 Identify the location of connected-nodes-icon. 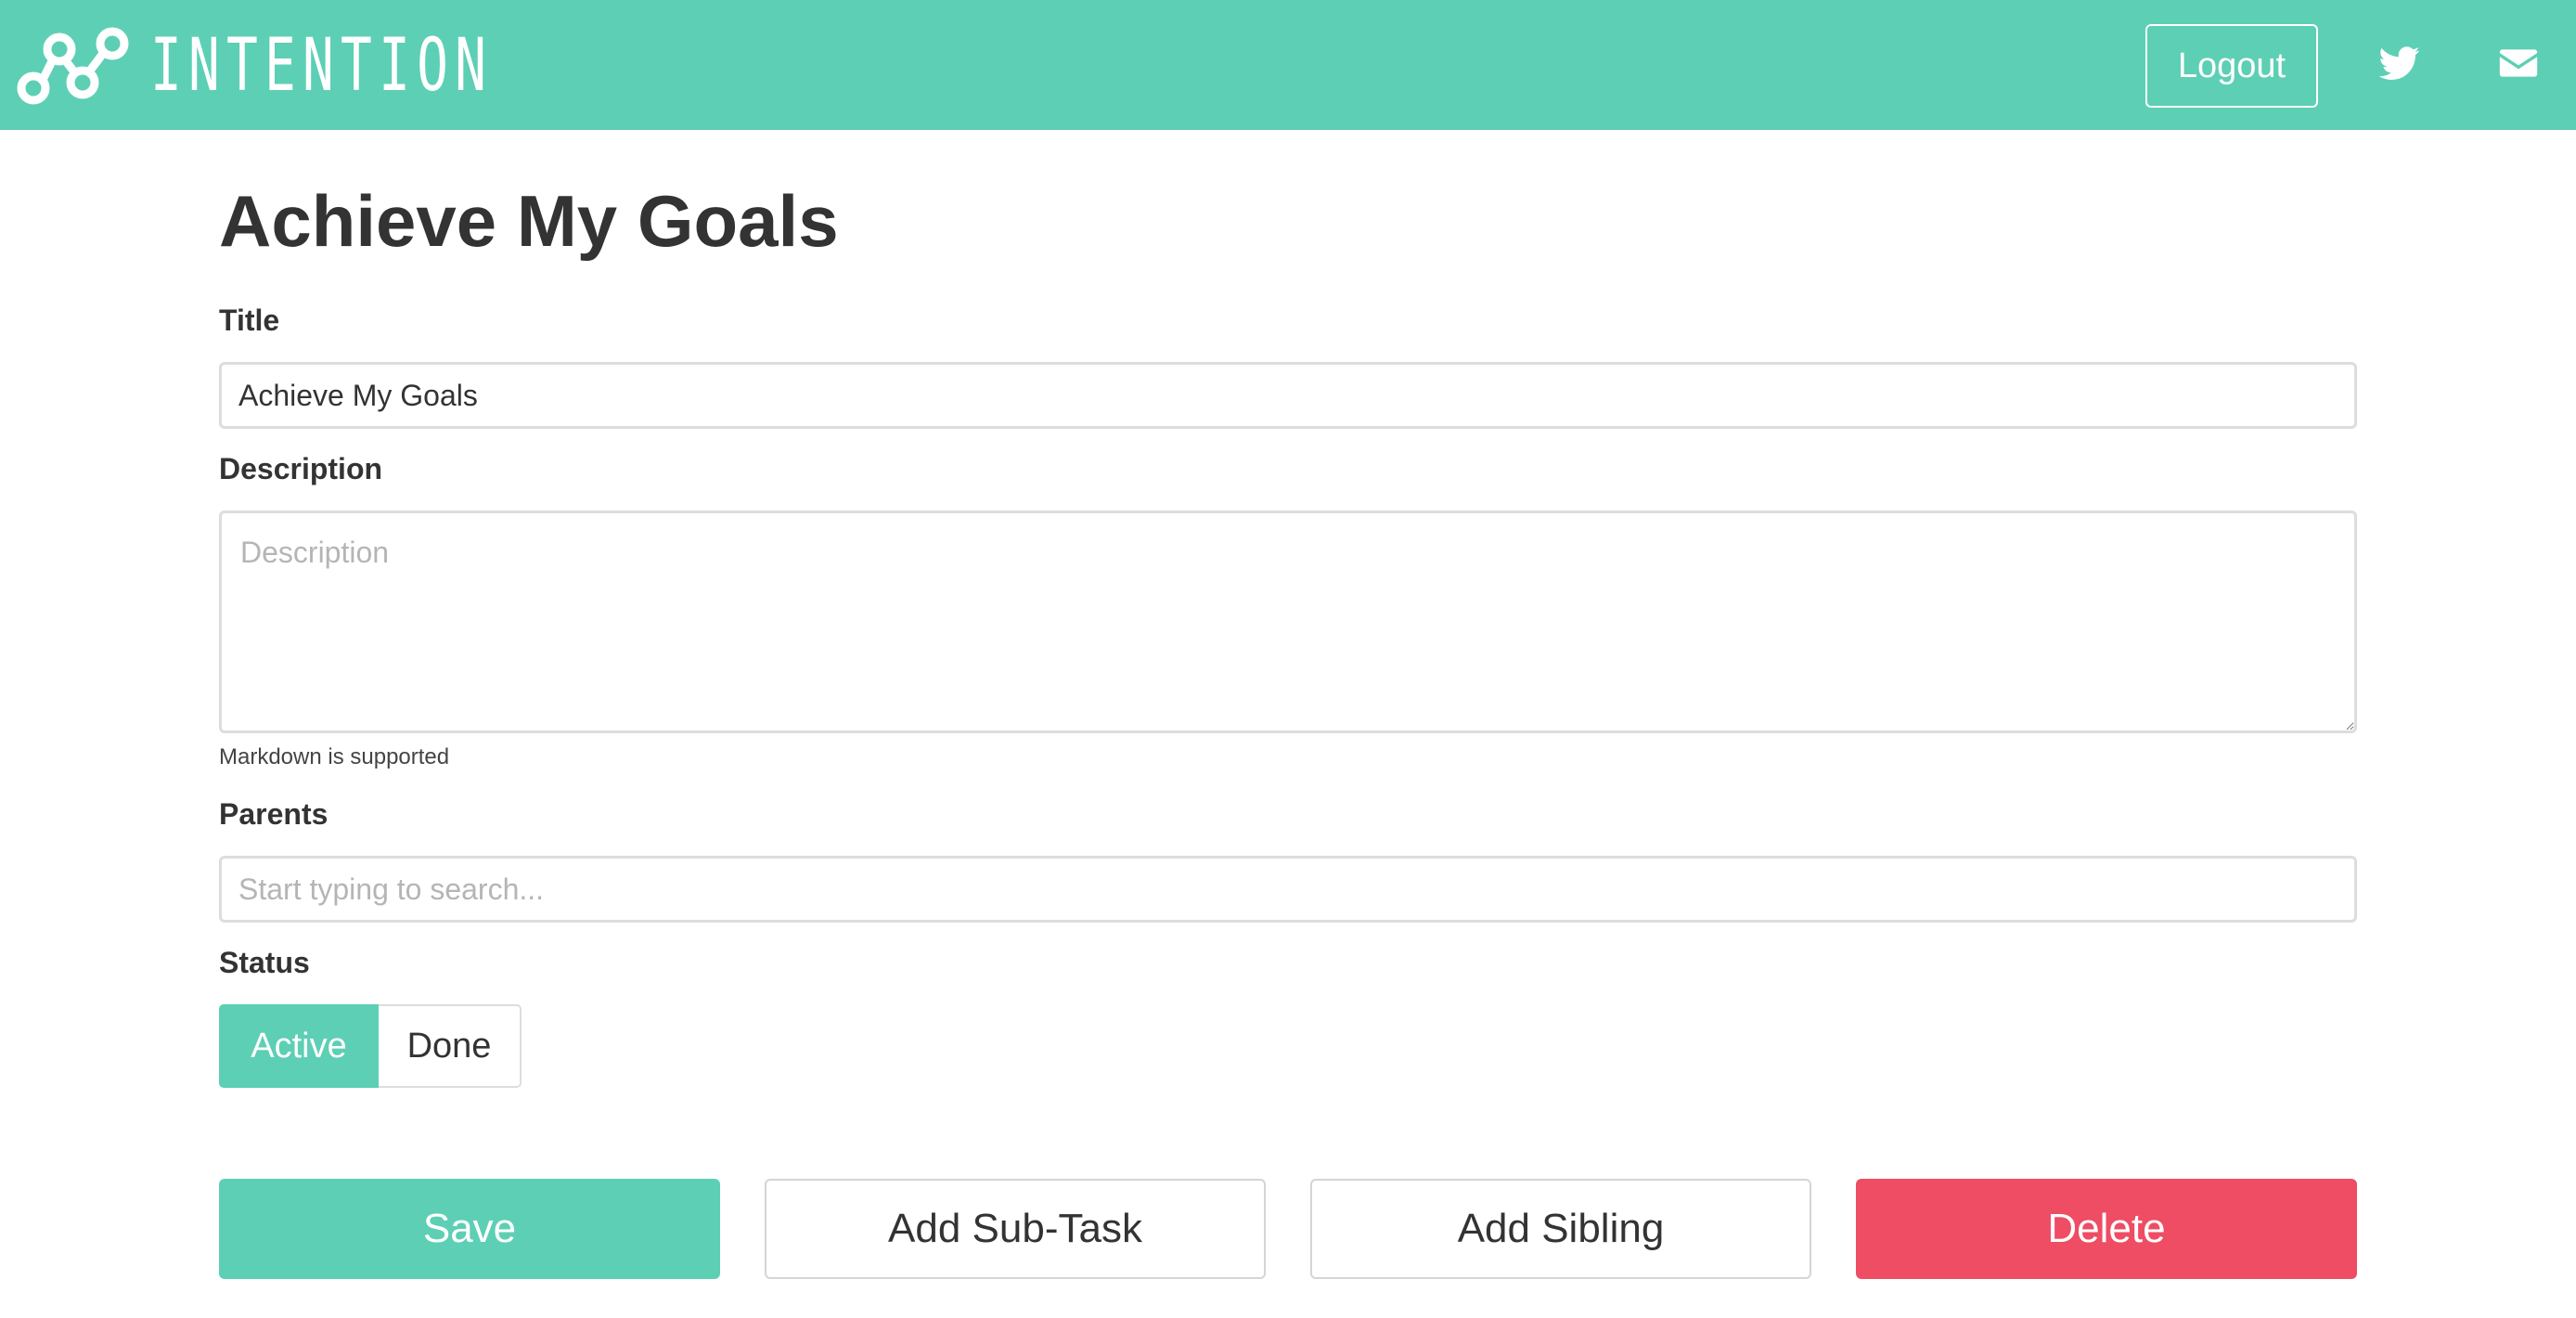
(73, 66).